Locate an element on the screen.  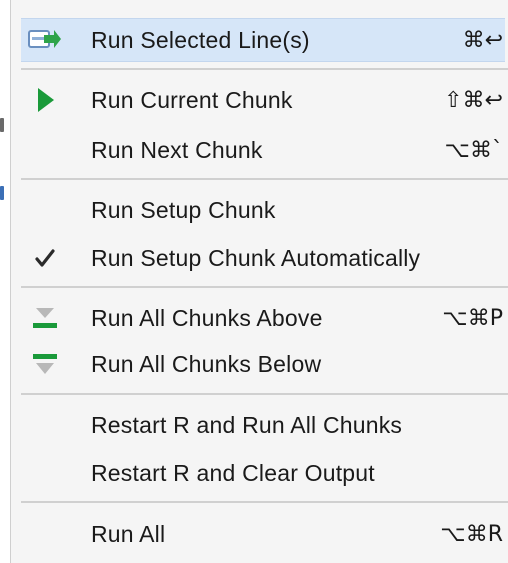
chunks-above-icon is located at coordinates (45, 318).